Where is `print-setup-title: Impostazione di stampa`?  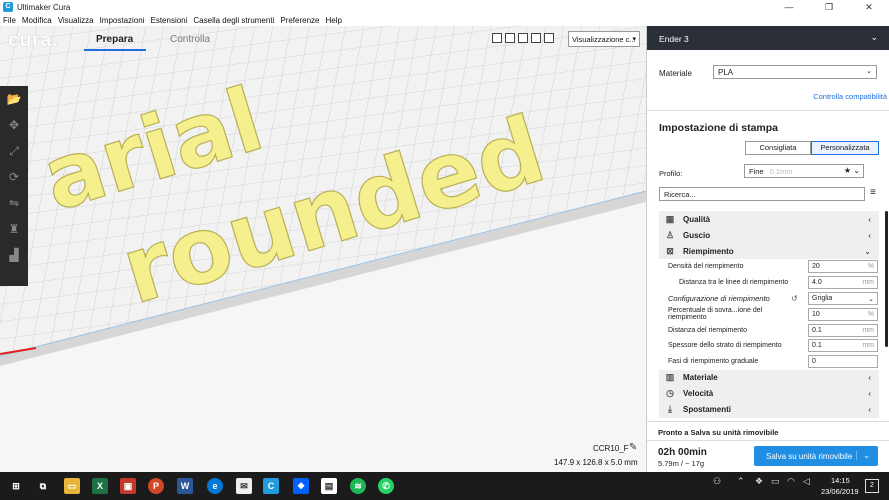
print-setup-title: Impostazione di stampa is located at coordinates (719, 128).